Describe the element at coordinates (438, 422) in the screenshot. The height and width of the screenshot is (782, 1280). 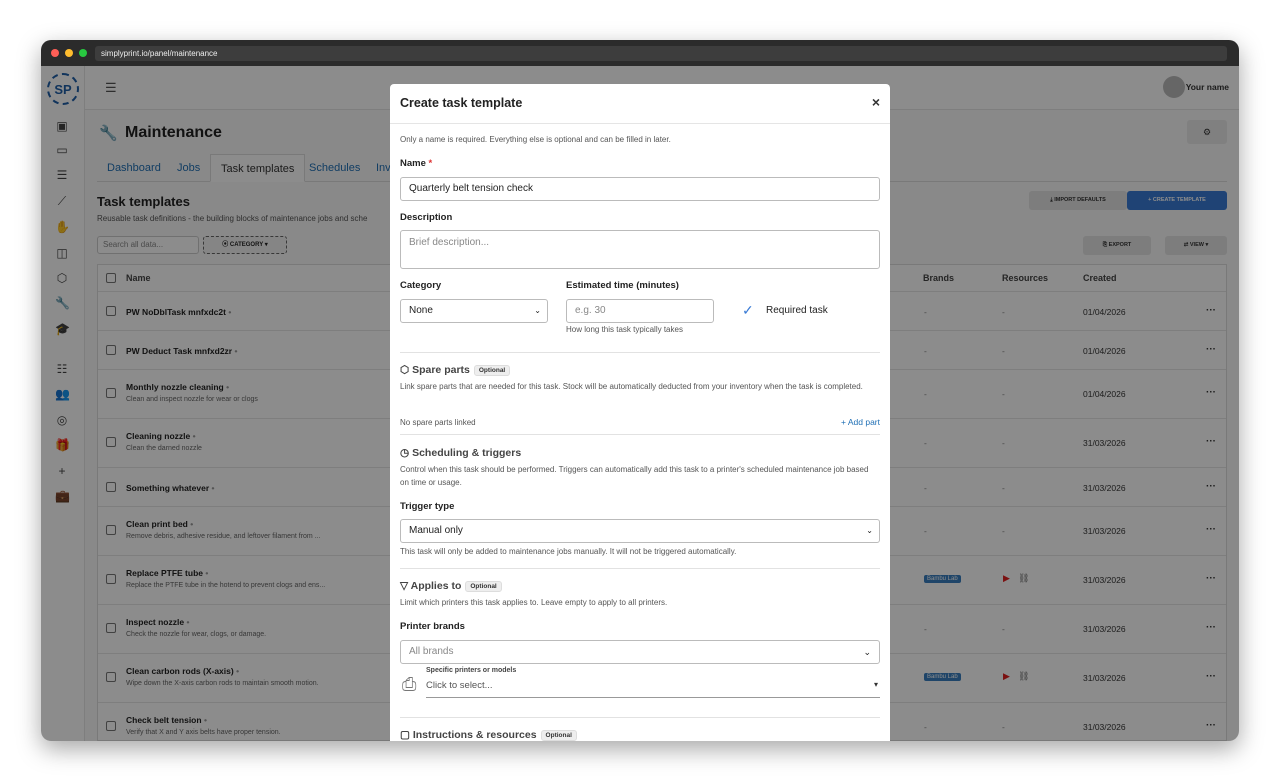
I see `no-spare-parts-text: No spare parts linked` at that location.